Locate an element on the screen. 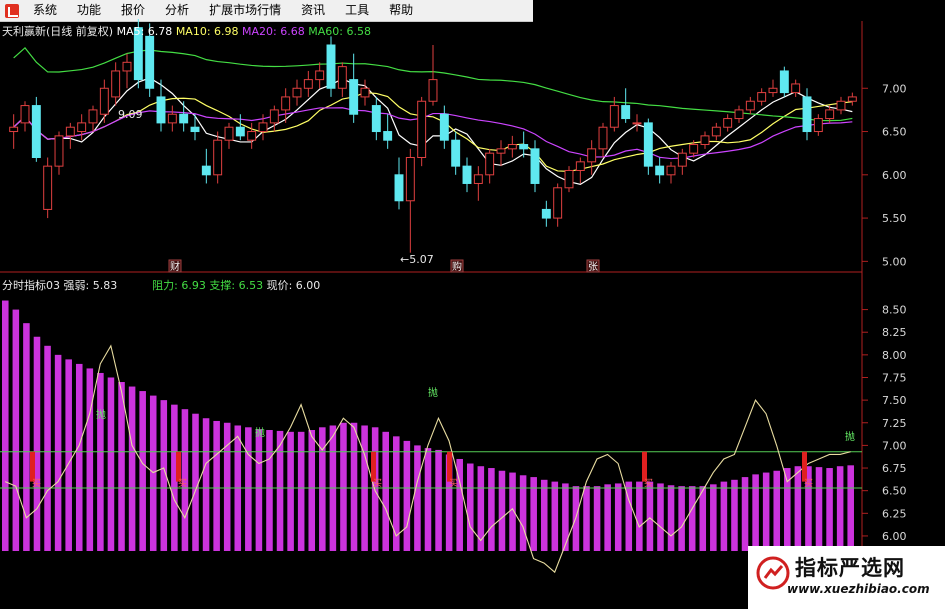 This screenshot has height=609, width=945. ma5-label: MA5: 6.78 is located at coordinates (144, 31).